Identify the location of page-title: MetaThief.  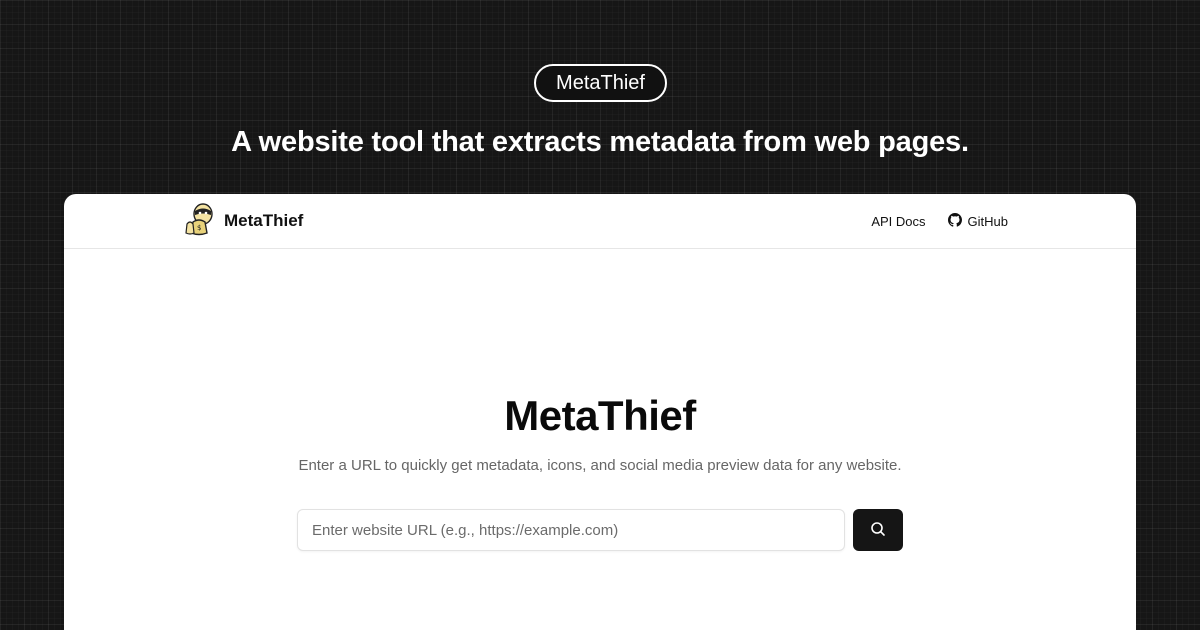
(600, 415).